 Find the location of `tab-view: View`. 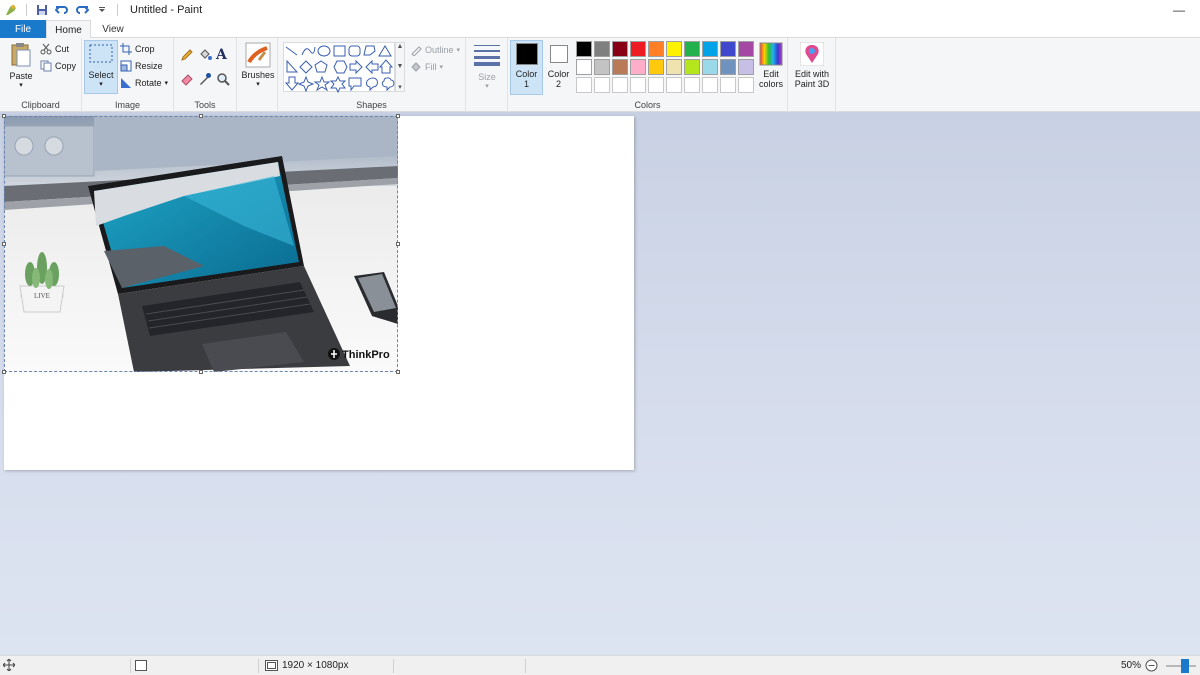

tab-view: View is located at coordinates (113, 29).